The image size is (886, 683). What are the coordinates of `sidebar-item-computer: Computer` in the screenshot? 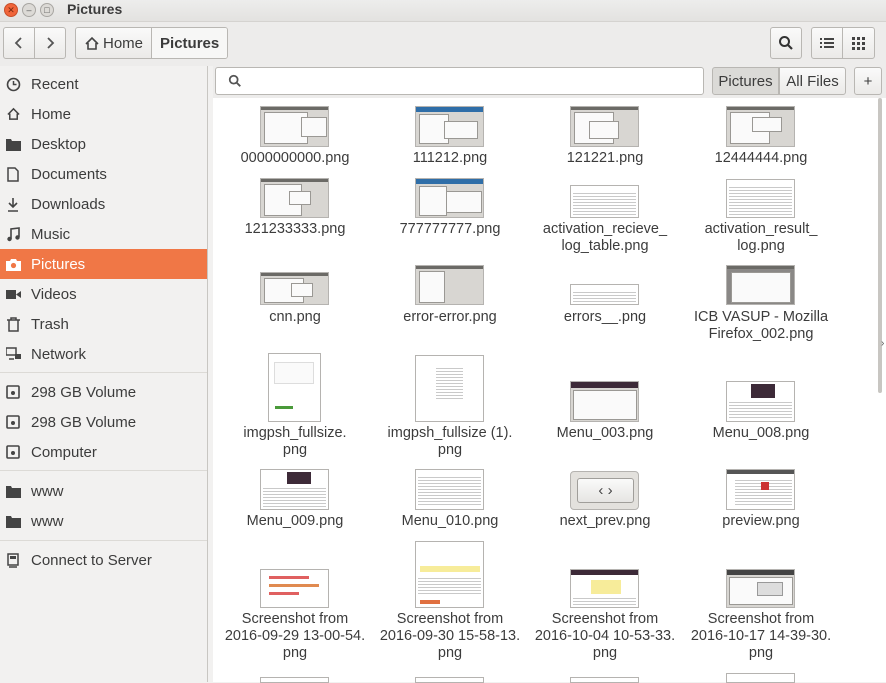 It's located at (103, 452).